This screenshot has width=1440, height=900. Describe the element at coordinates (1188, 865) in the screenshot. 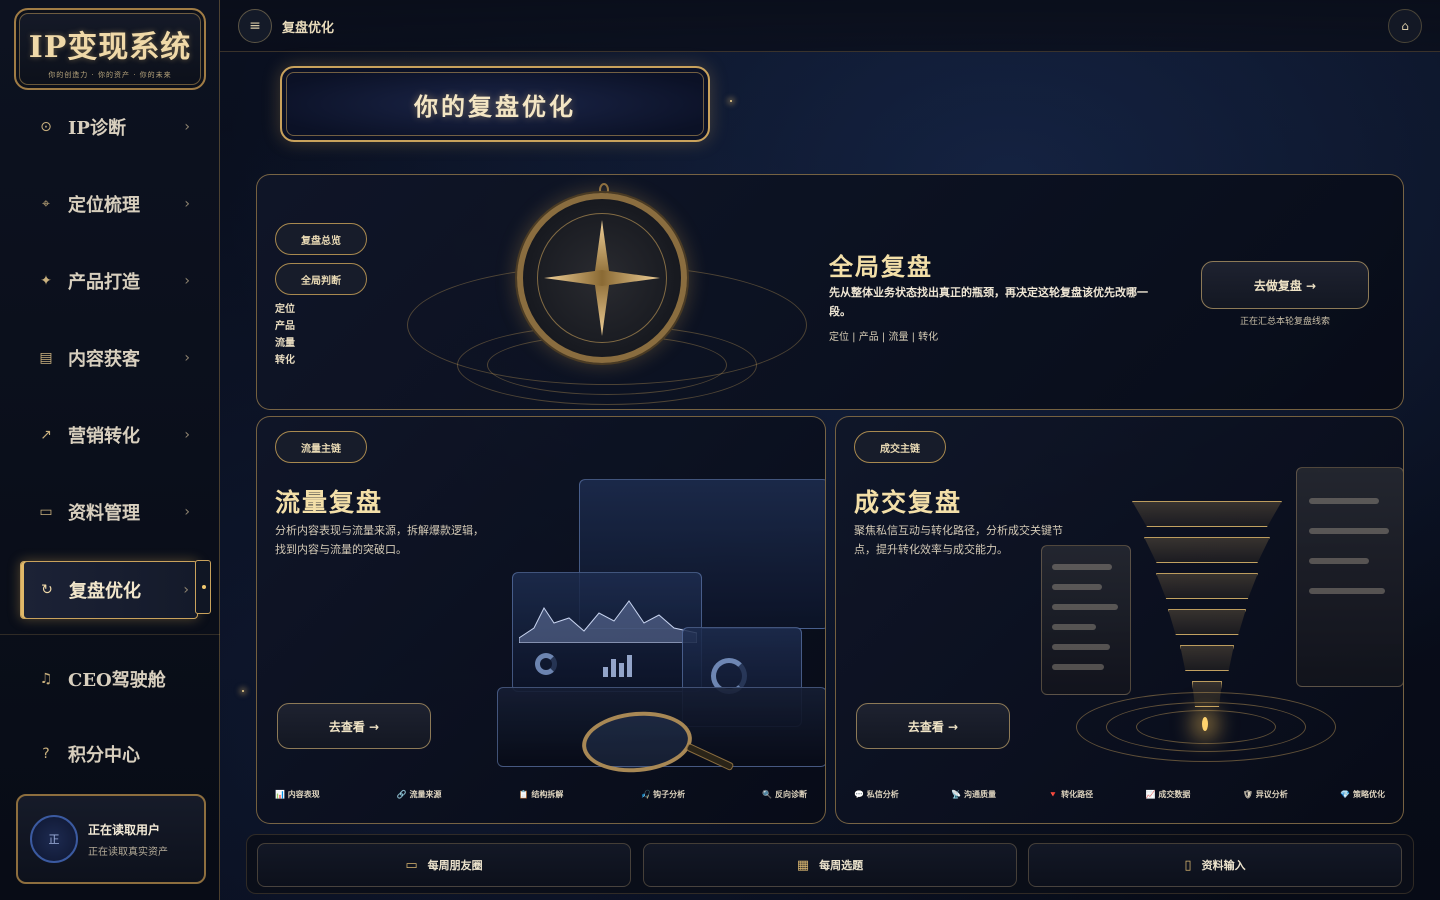

I see `file-icon: ▯` at that location.